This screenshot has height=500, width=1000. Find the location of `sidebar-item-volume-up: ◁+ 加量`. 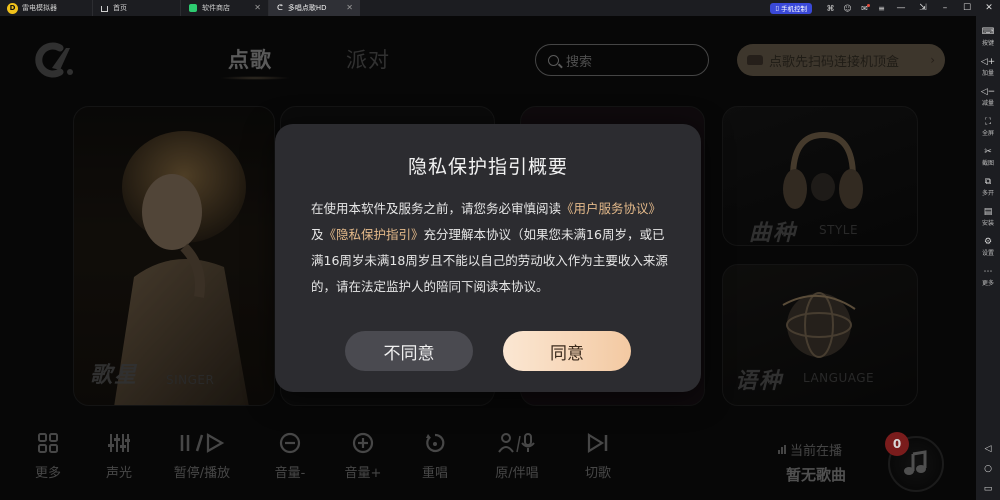

sidebar-item-volume-up: ◁+ 加量 is located at coordinates (988, 67).